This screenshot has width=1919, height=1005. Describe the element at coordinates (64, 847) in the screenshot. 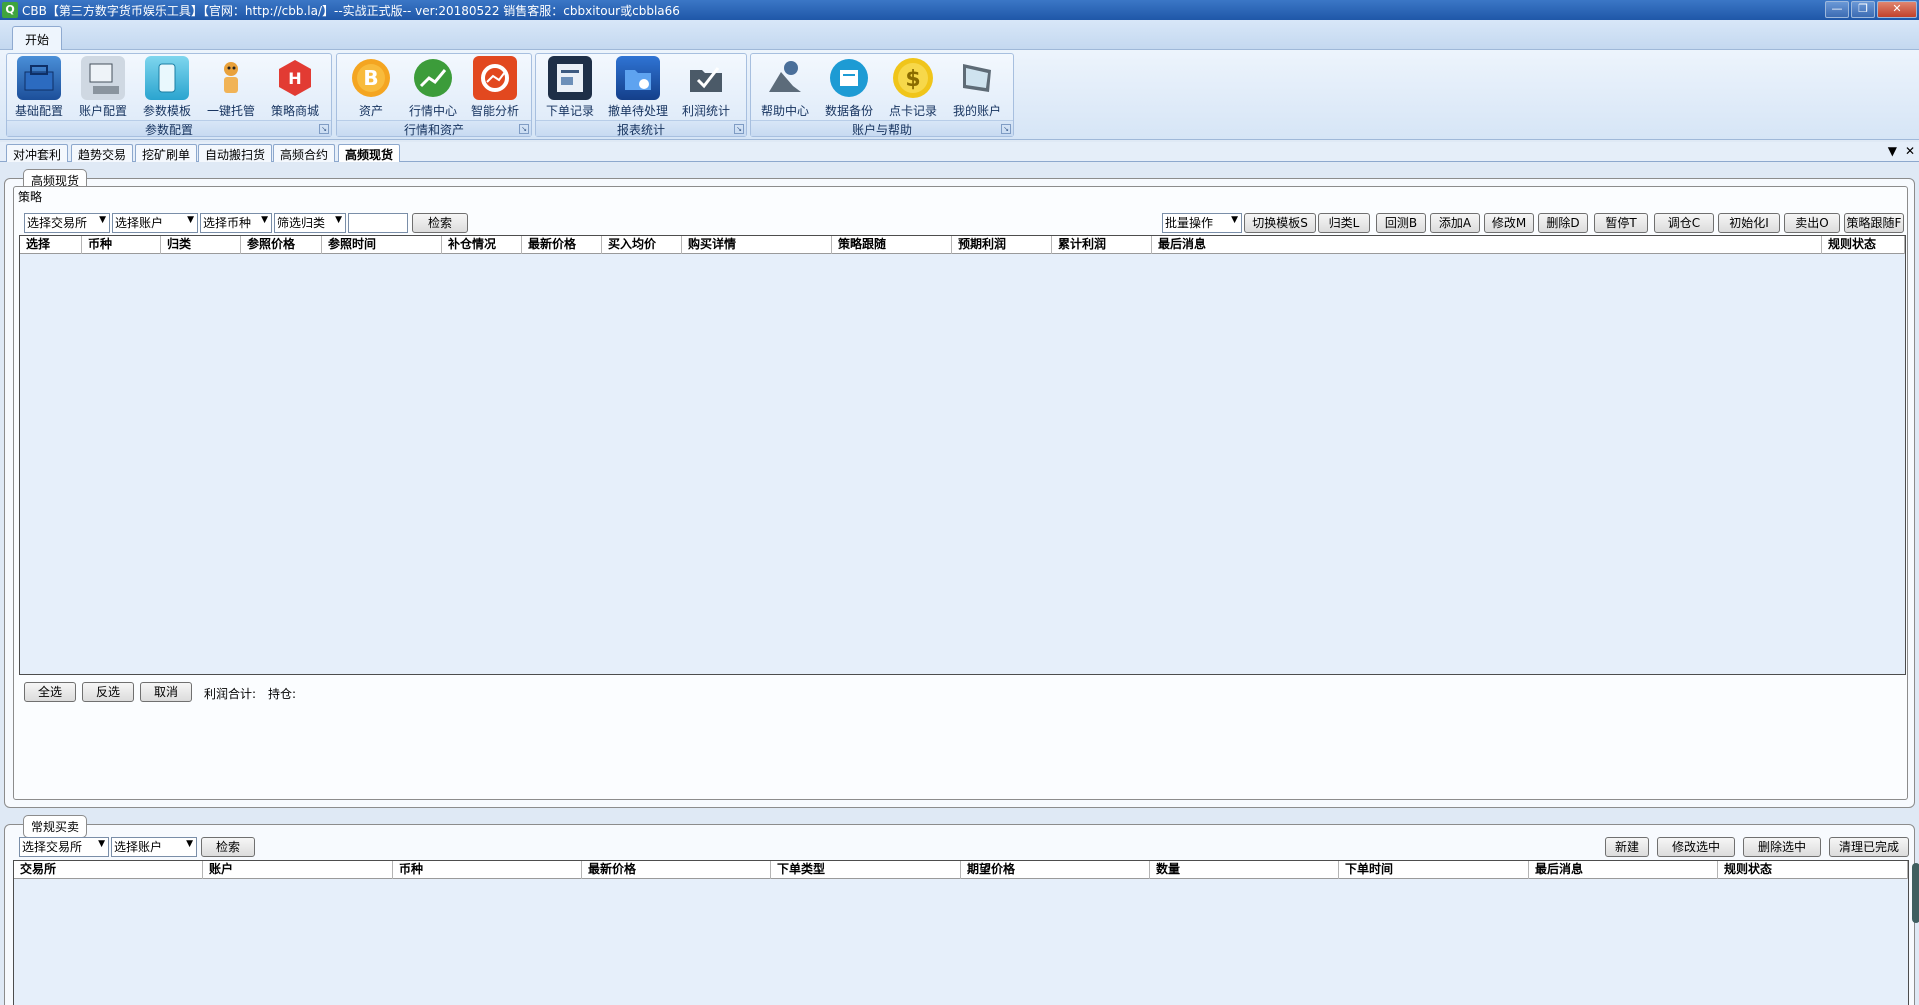

I see `bottom-exchange-select: 选择交易所 ▼` at that location.